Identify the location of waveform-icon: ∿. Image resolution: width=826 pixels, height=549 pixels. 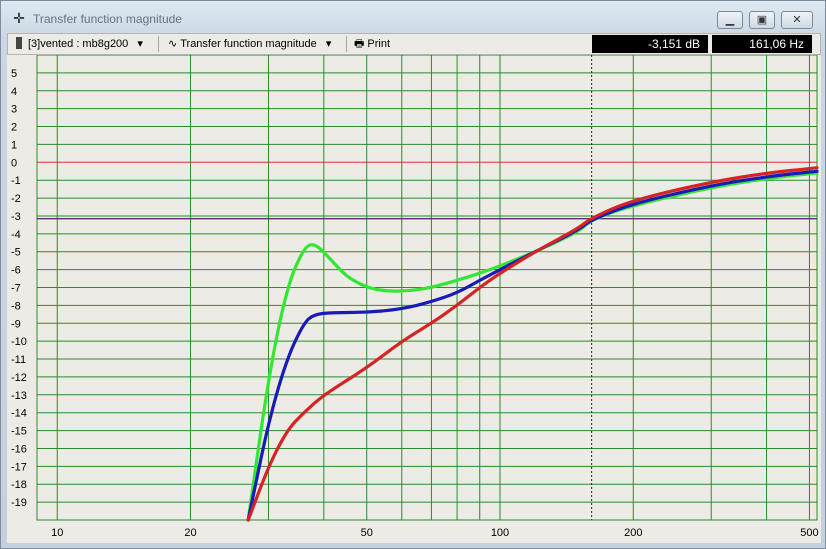
(173, 44).